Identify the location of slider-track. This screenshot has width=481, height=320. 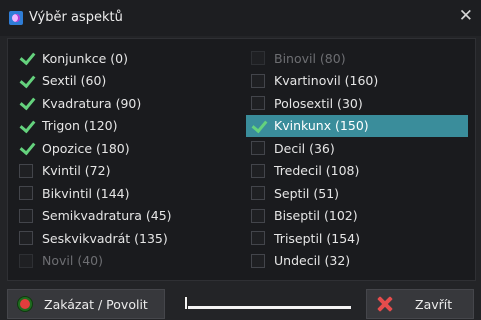
(268, 307).